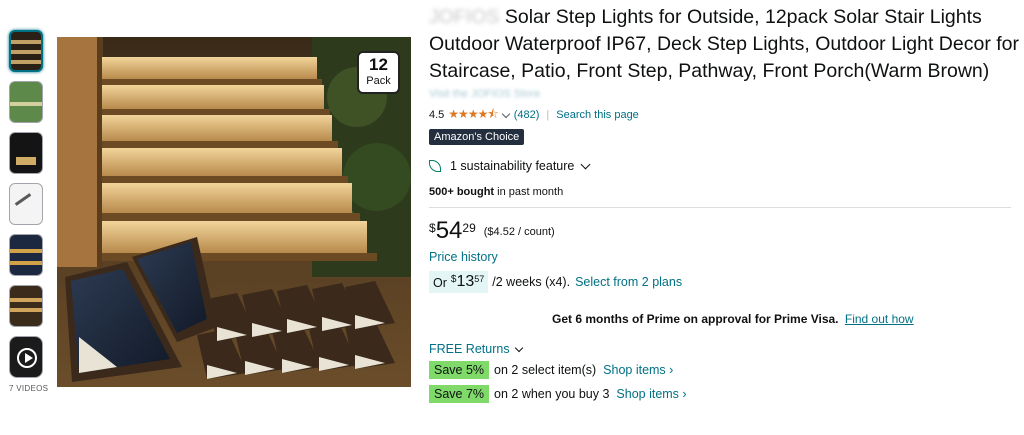  What do you see at coordinates (435, 166) in the screenshot?
I see `leaf-icon` at bounding box center [435, 166].